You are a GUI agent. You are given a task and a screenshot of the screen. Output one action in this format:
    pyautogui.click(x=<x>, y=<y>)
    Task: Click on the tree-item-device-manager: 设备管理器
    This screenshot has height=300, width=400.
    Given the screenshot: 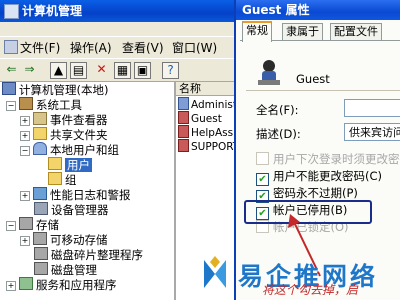 What is the action you would take?
    pyautogui.click(x=71, y=209)
    